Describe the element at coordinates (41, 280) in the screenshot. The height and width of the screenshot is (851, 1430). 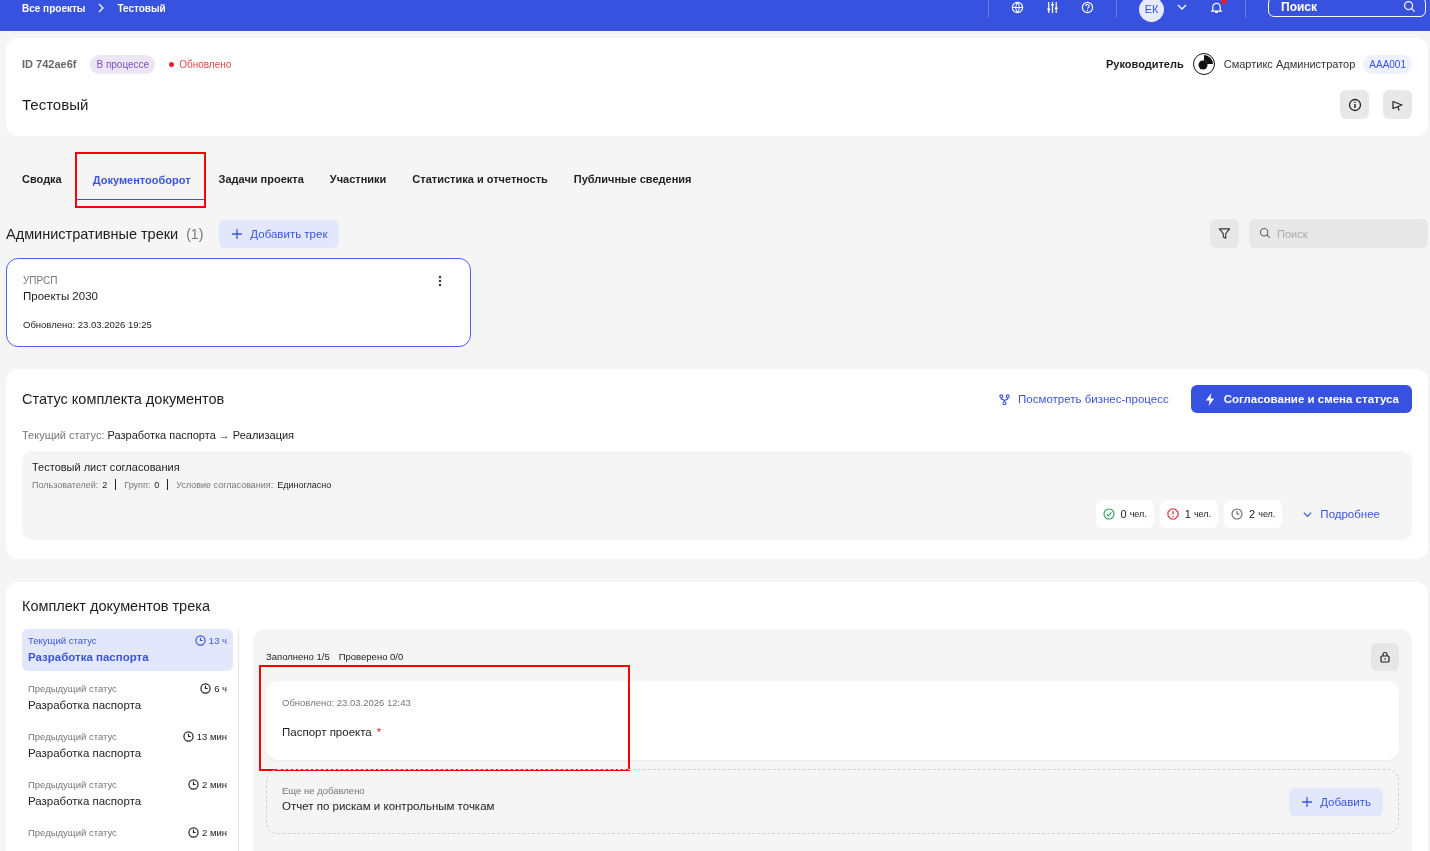
I see `track-code: УПРСП` at that location.